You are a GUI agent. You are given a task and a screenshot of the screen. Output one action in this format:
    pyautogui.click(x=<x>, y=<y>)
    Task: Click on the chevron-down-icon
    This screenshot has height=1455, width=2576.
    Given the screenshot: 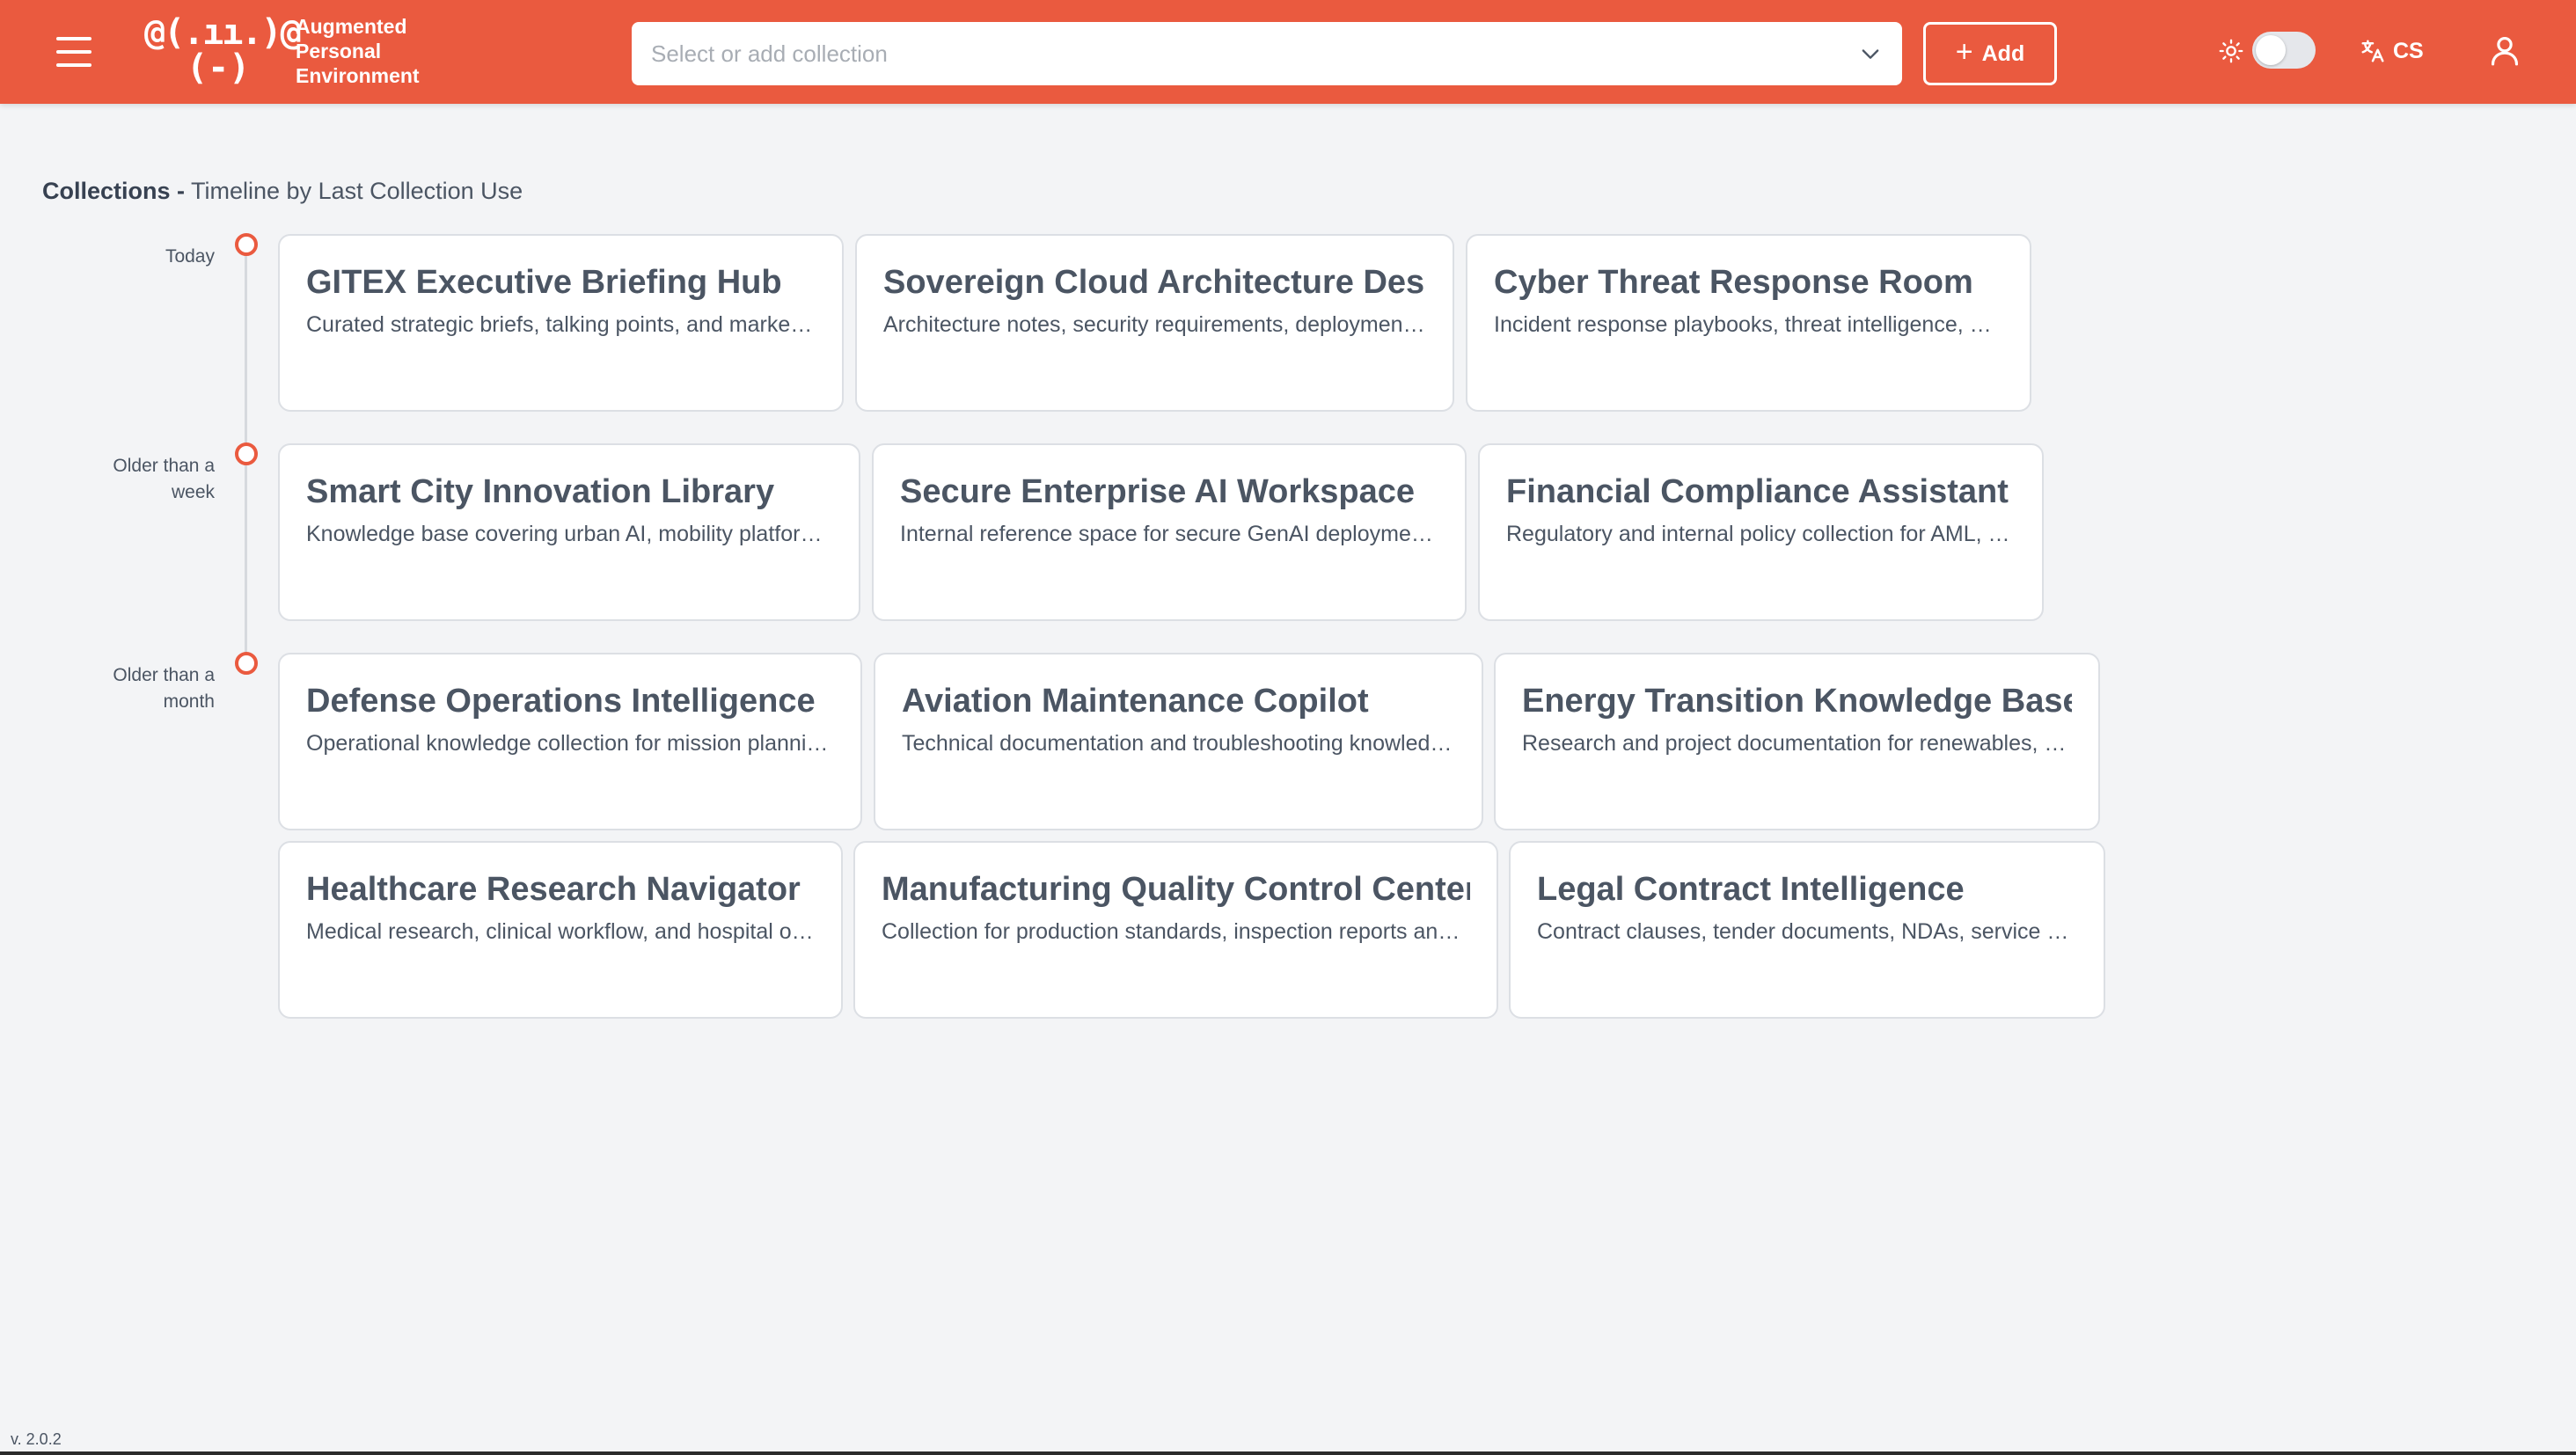 What is the action you would take?
    pyautogui.click(x=1870, y=54)
    